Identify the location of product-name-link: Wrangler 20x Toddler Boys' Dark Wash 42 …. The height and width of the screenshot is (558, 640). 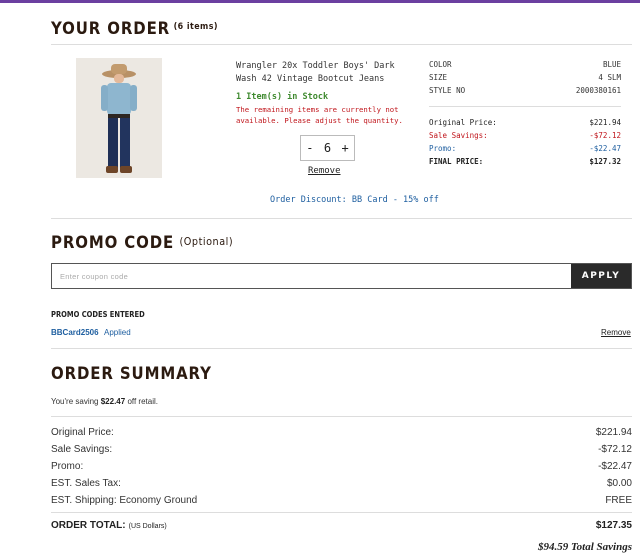
(326, 73).